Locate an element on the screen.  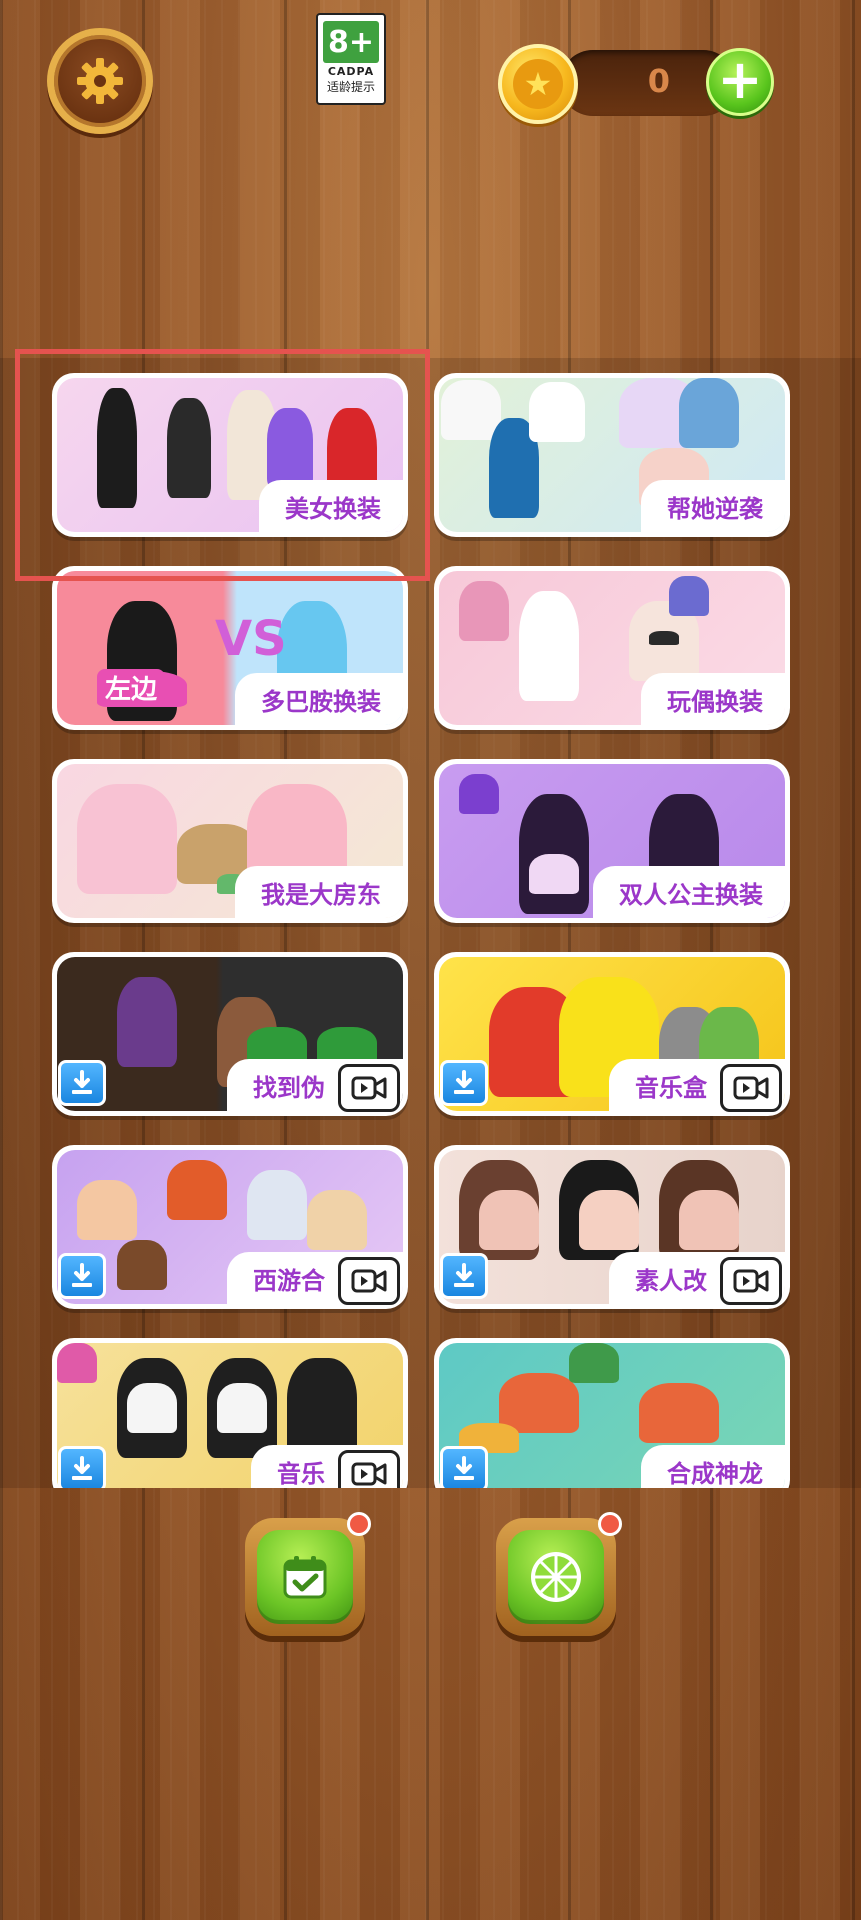
game-card: 素人改 is located at coordinates (612, 1227).